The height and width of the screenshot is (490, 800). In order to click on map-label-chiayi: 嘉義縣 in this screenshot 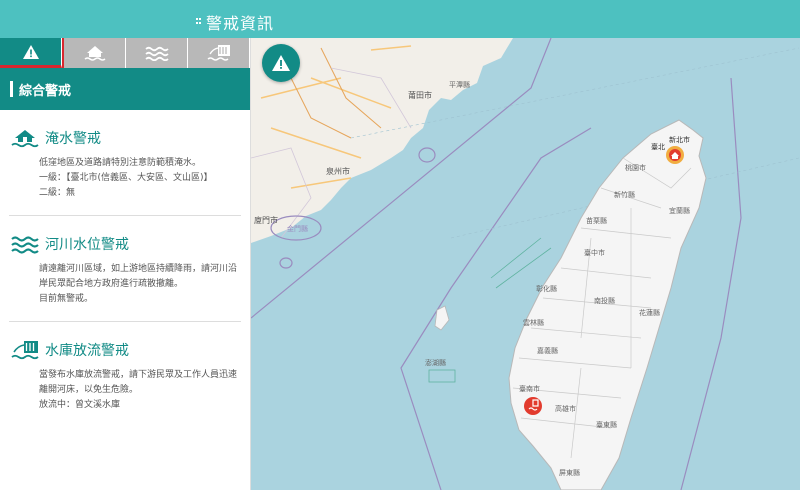, I will do `click(547, 351)`.